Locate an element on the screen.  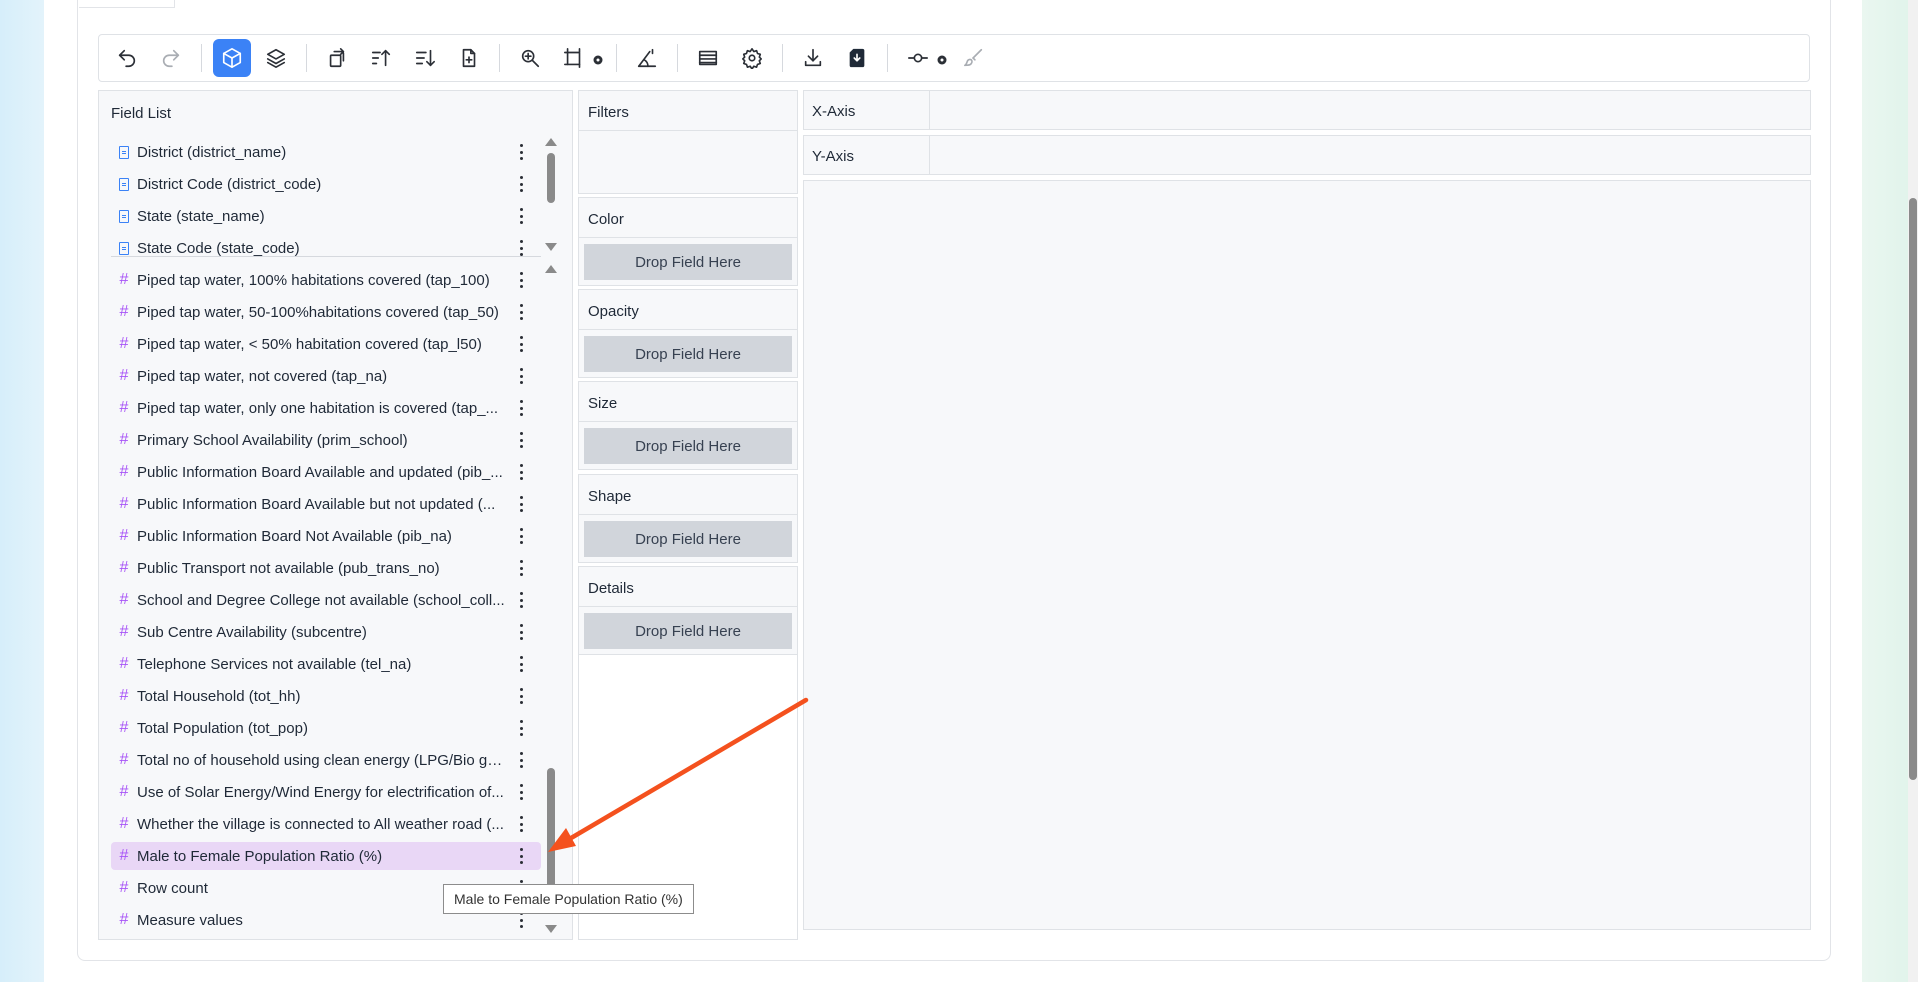
settings-button is located at coordinates (752, 58).